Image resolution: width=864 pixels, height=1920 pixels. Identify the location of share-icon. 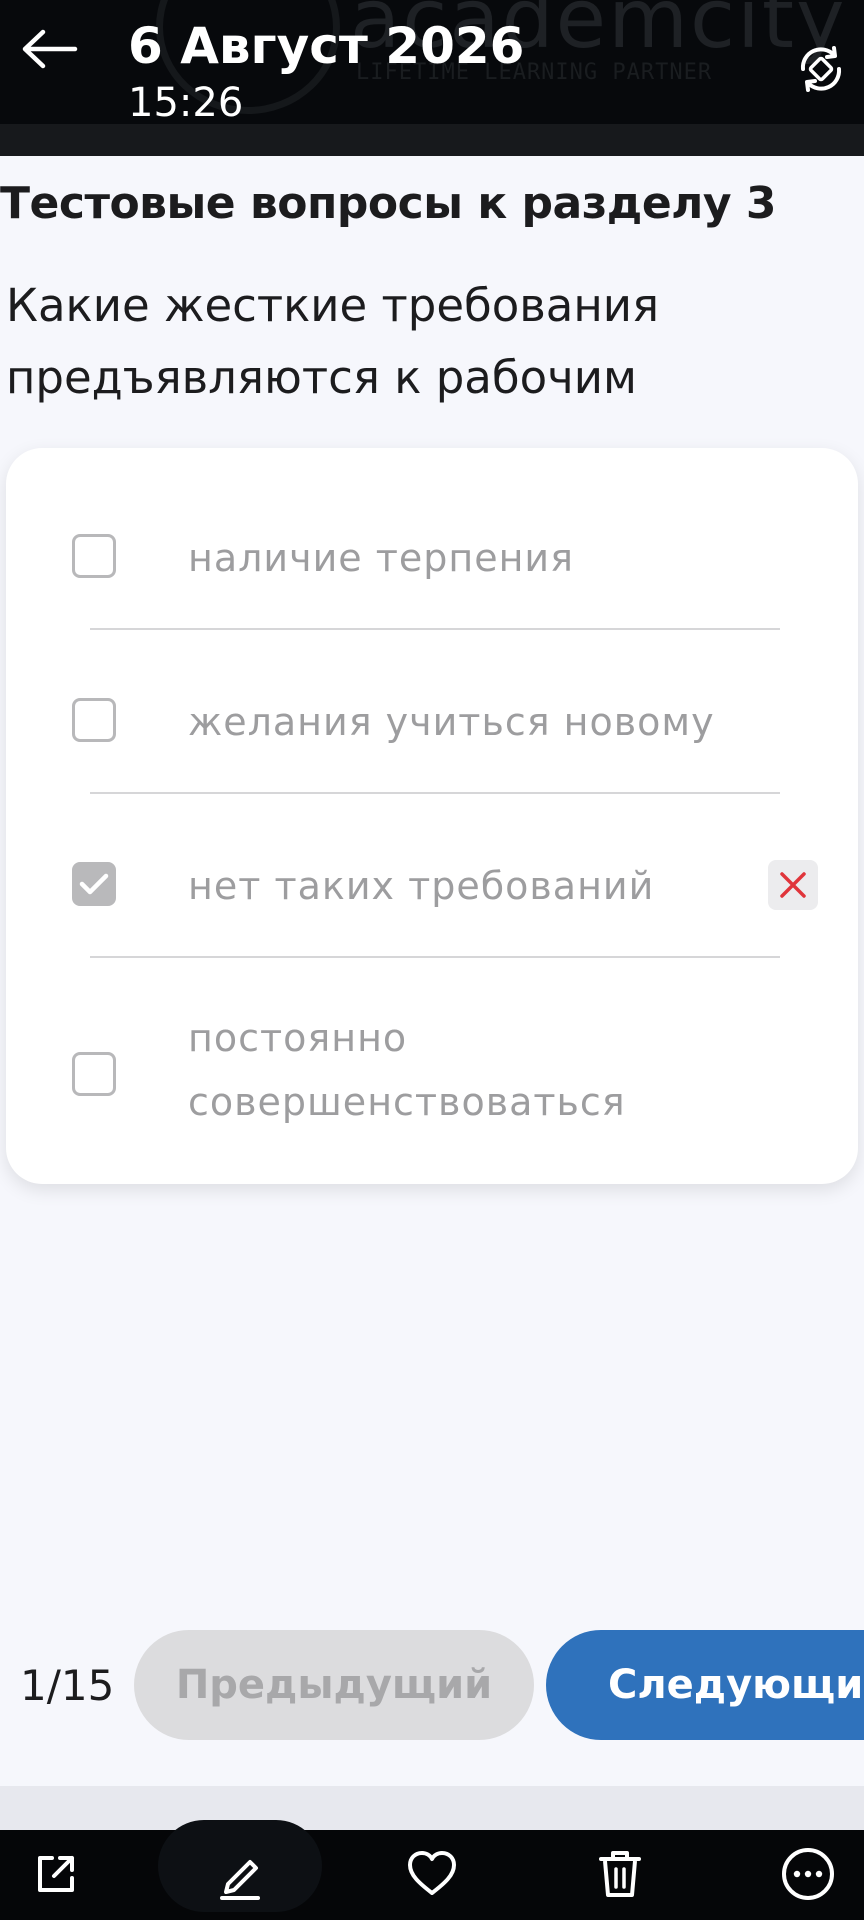
(56, 1874).